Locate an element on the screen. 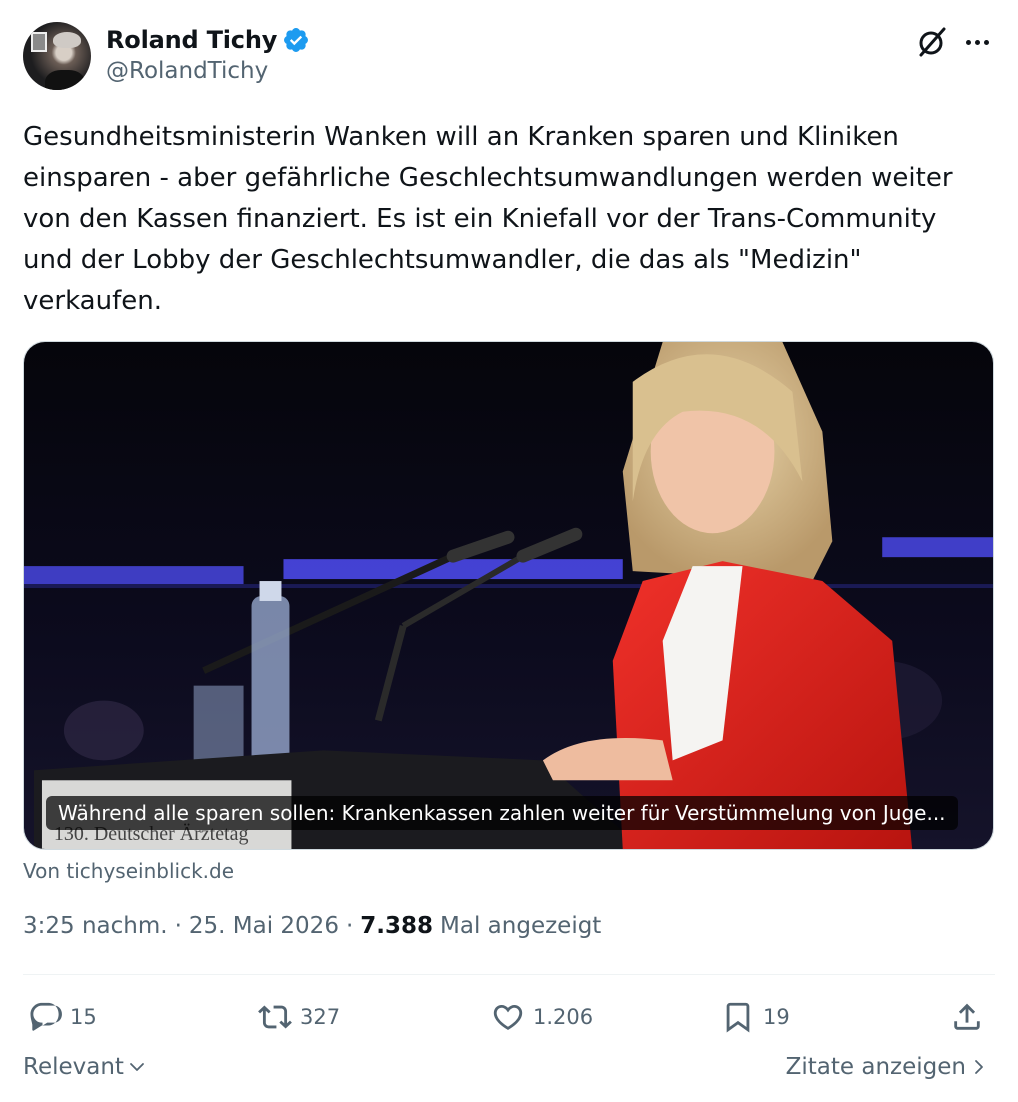  chevron-right-icon is located at coordinates (979, 1067).